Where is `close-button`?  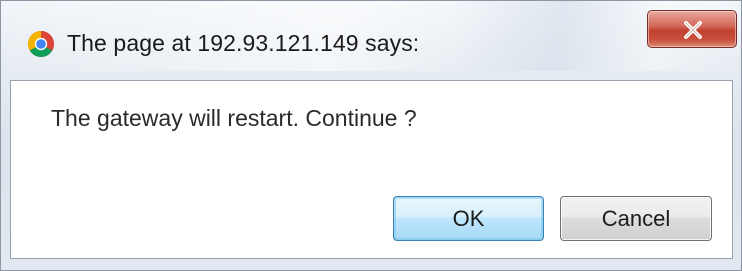
close-button is located at coordinates (692, 29).